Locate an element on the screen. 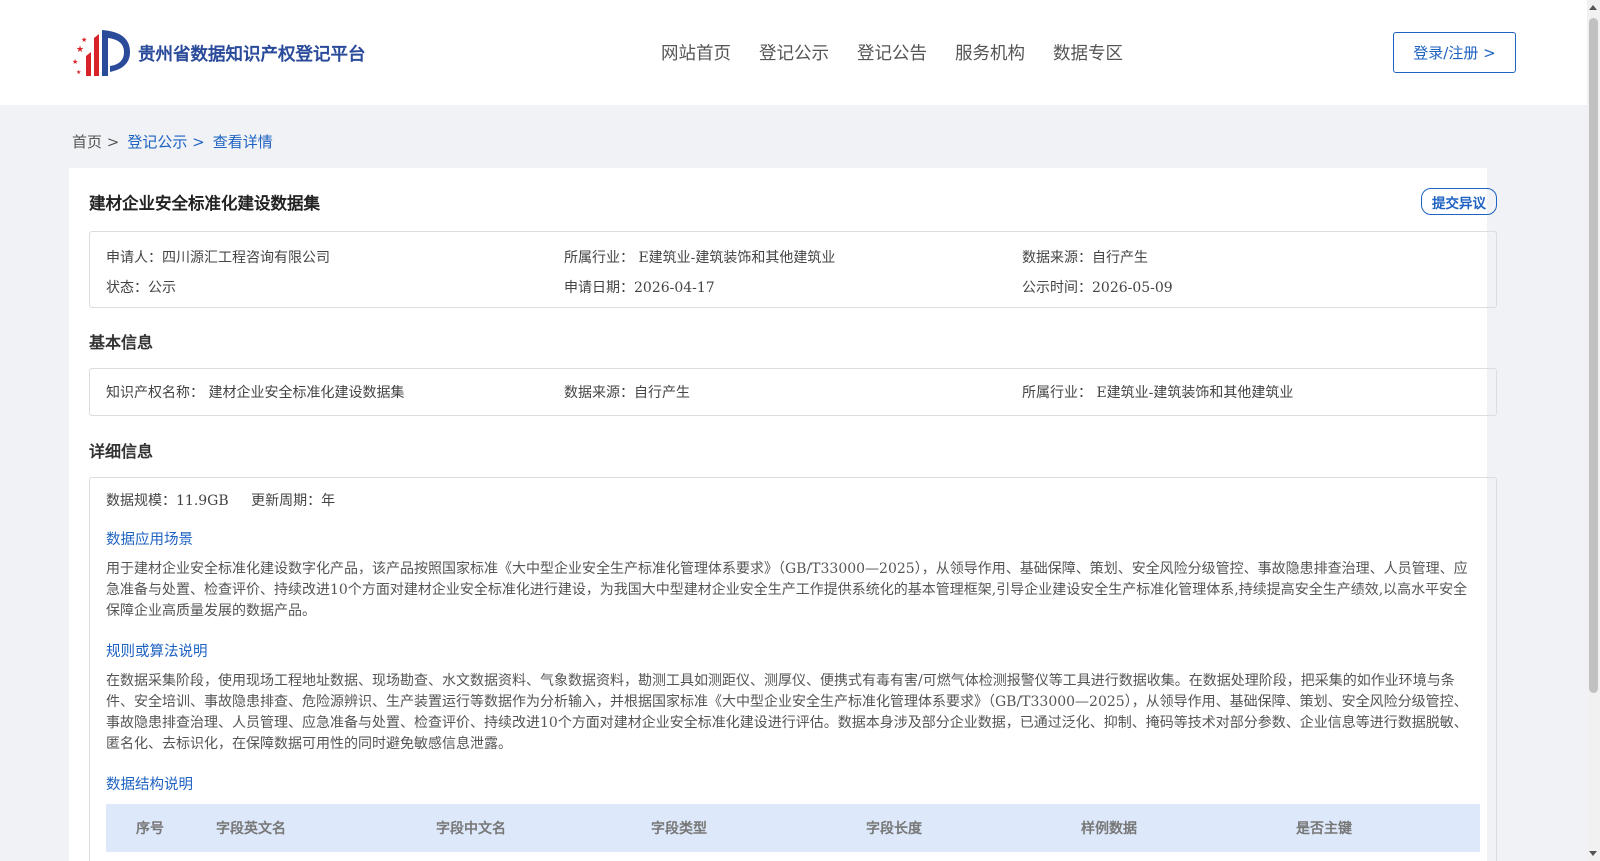 The height and width of the screenshot is (861, 1600). col-length: 字段长度 is located at coordinates (894, 829).